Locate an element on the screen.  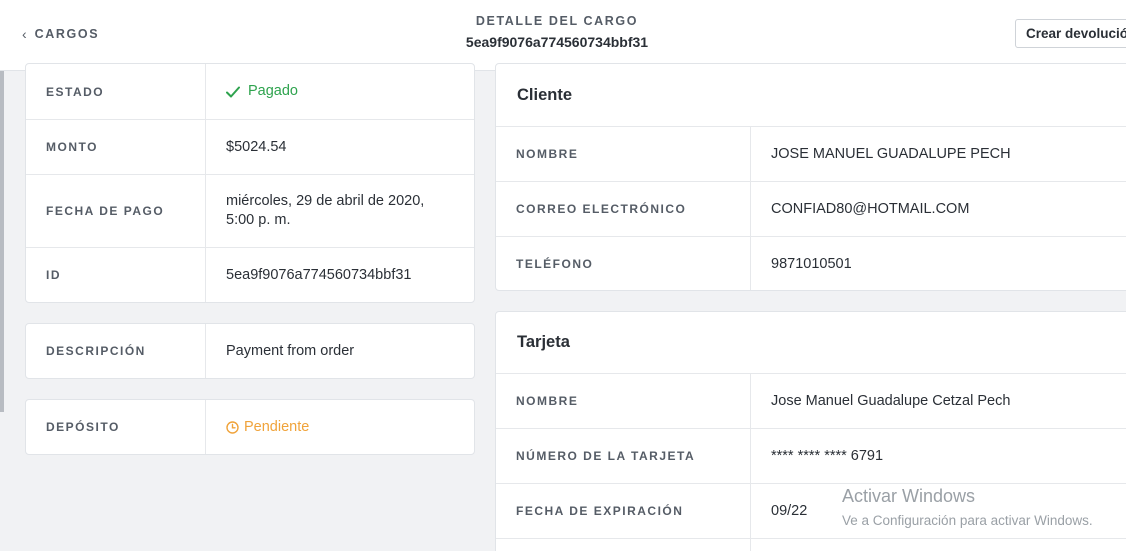
next-row-label is located at coordinates (623, 545).